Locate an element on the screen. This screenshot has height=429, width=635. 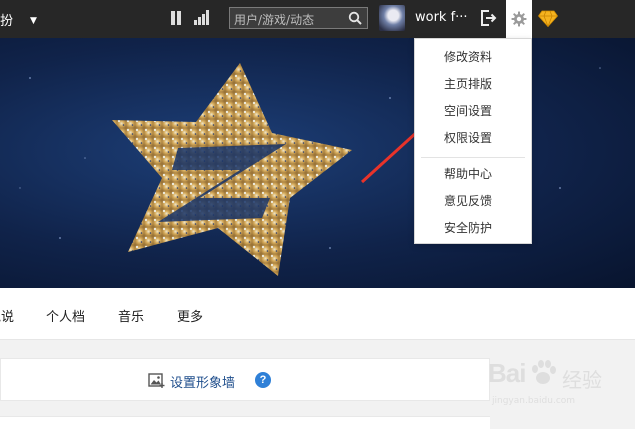
tab-more: 更多 is located at coordinates (190, 315).